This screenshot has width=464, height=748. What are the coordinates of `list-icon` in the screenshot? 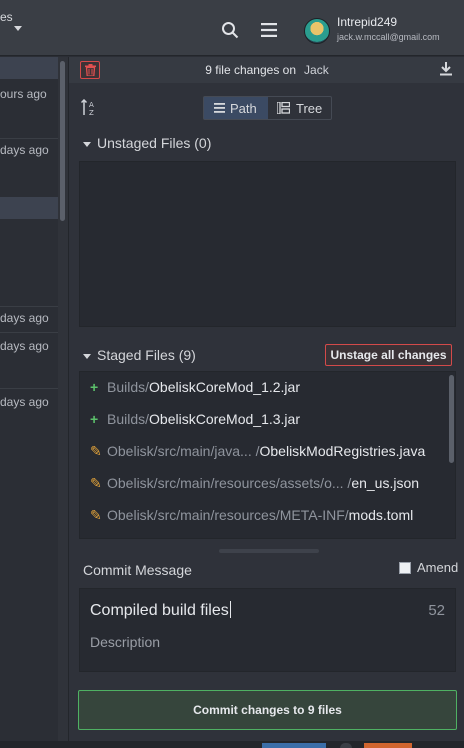 It's located at (219, 108).